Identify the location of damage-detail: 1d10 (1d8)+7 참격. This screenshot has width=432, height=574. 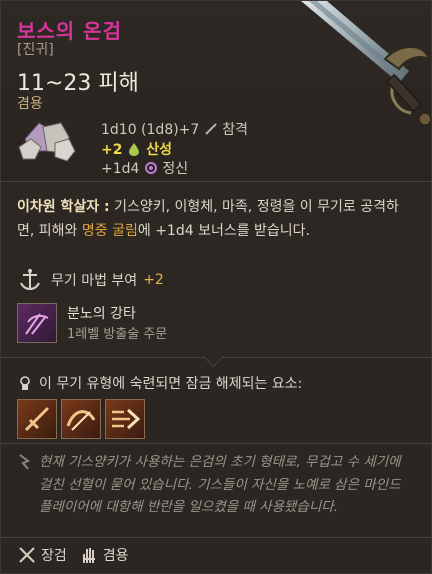
(174, 129).